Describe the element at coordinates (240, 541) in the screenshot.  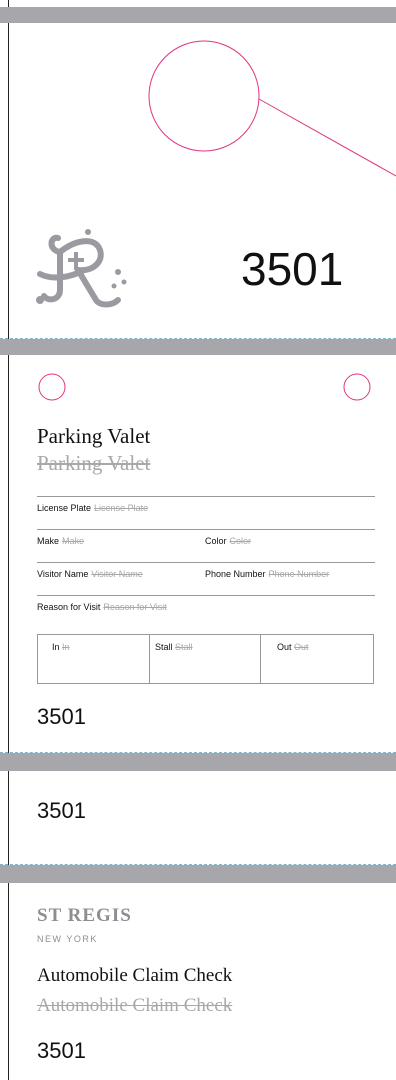
I see `color-placeholder: Color` at that location.